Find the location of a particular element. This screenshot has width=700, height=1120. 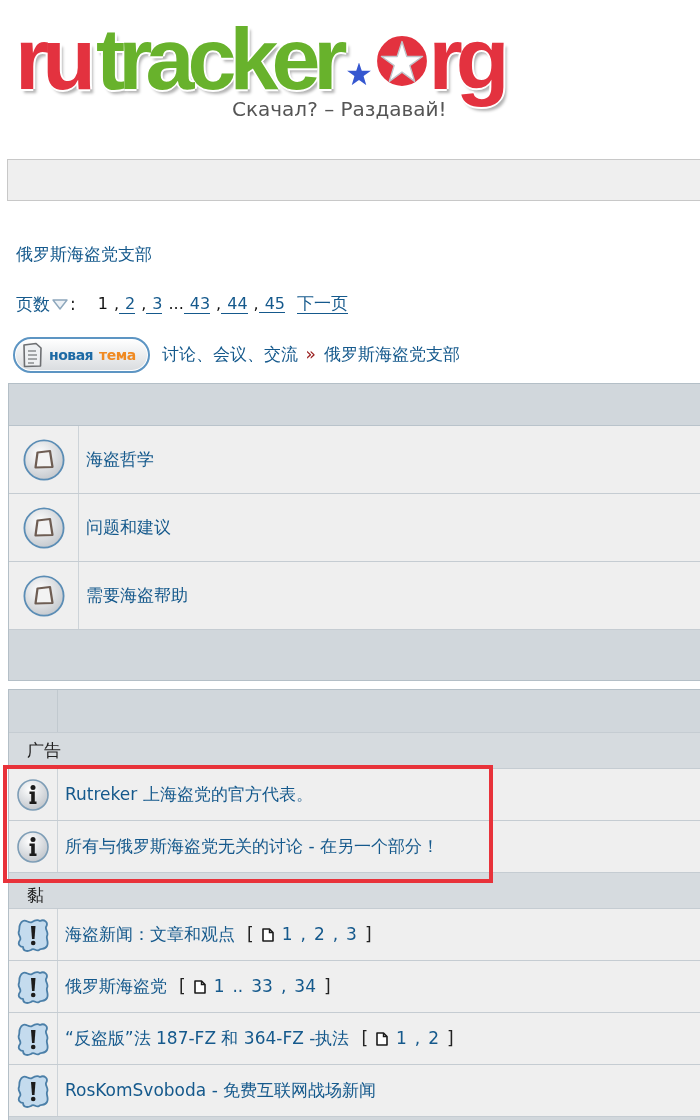

topic-link: RosKomSvoboda - 免费互联网战场新闻 is located at coordinates (221, 1090).